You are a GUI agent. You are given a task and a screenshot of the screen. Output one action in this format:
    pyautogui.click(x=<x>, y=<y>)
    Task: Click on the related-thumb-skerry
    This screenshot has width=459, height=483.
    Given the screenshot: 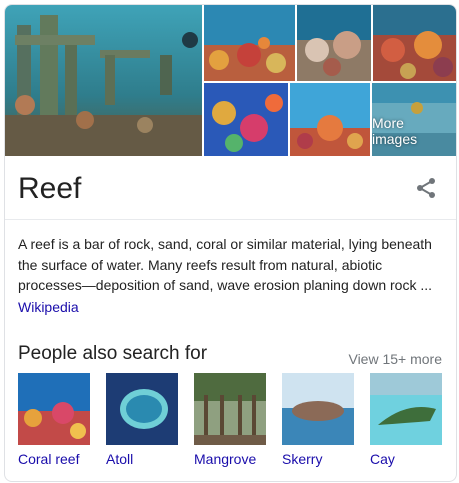 What is the action you would take?
    pyautogui.click(x=318, y=409)
    